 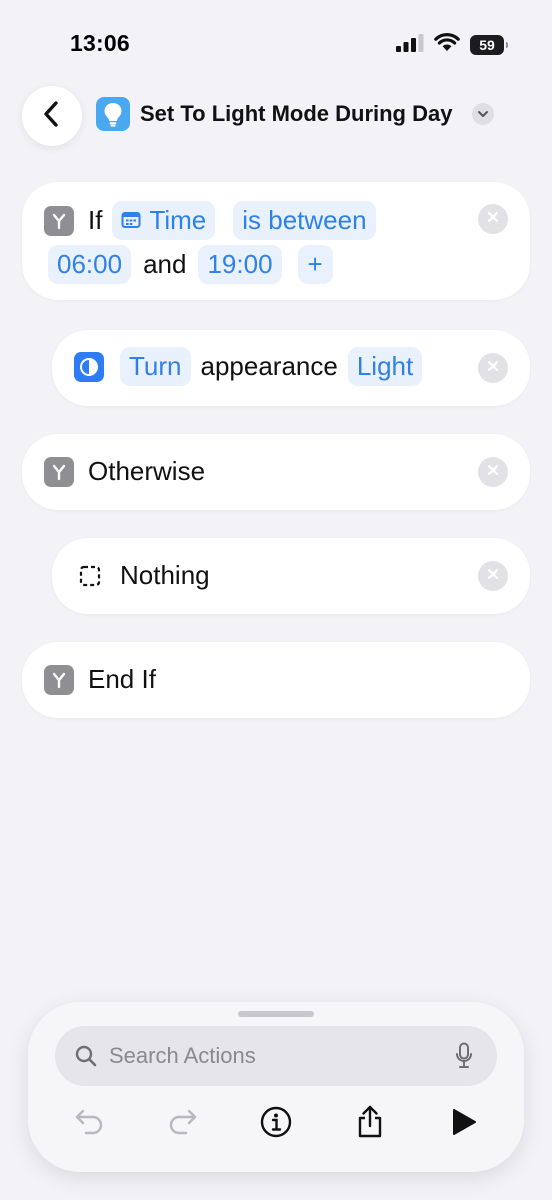 I want to click on turn-token: Turn, so click(x=155, y=366).